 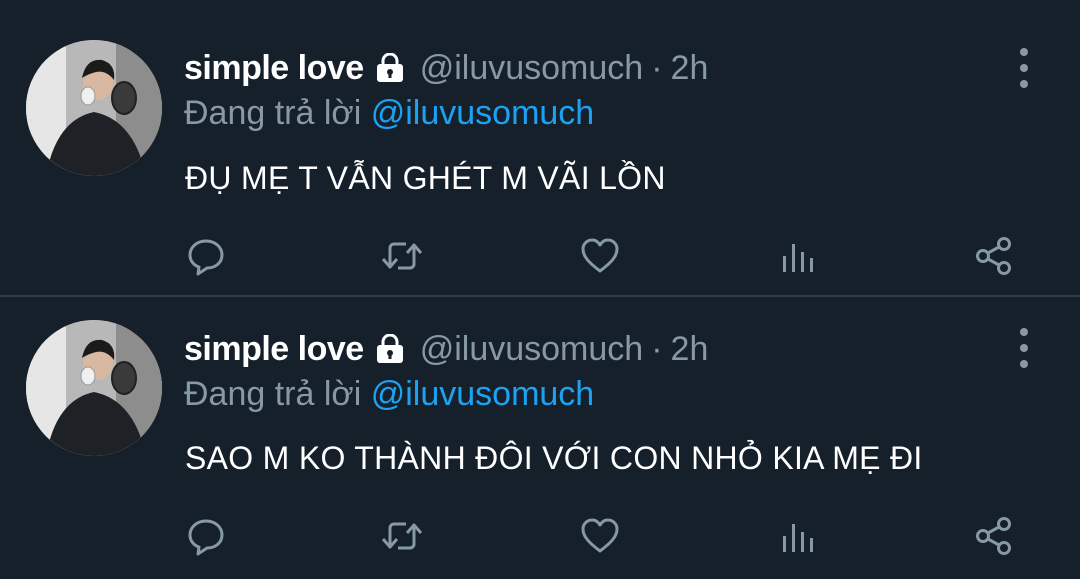 What do you see at coordinates (425, 178) in the screenshot?
I see `tweet-text: ĐỤ MẸ T VẪN GHÉT M VÃI LỒN` at bounding box center [425, 178].